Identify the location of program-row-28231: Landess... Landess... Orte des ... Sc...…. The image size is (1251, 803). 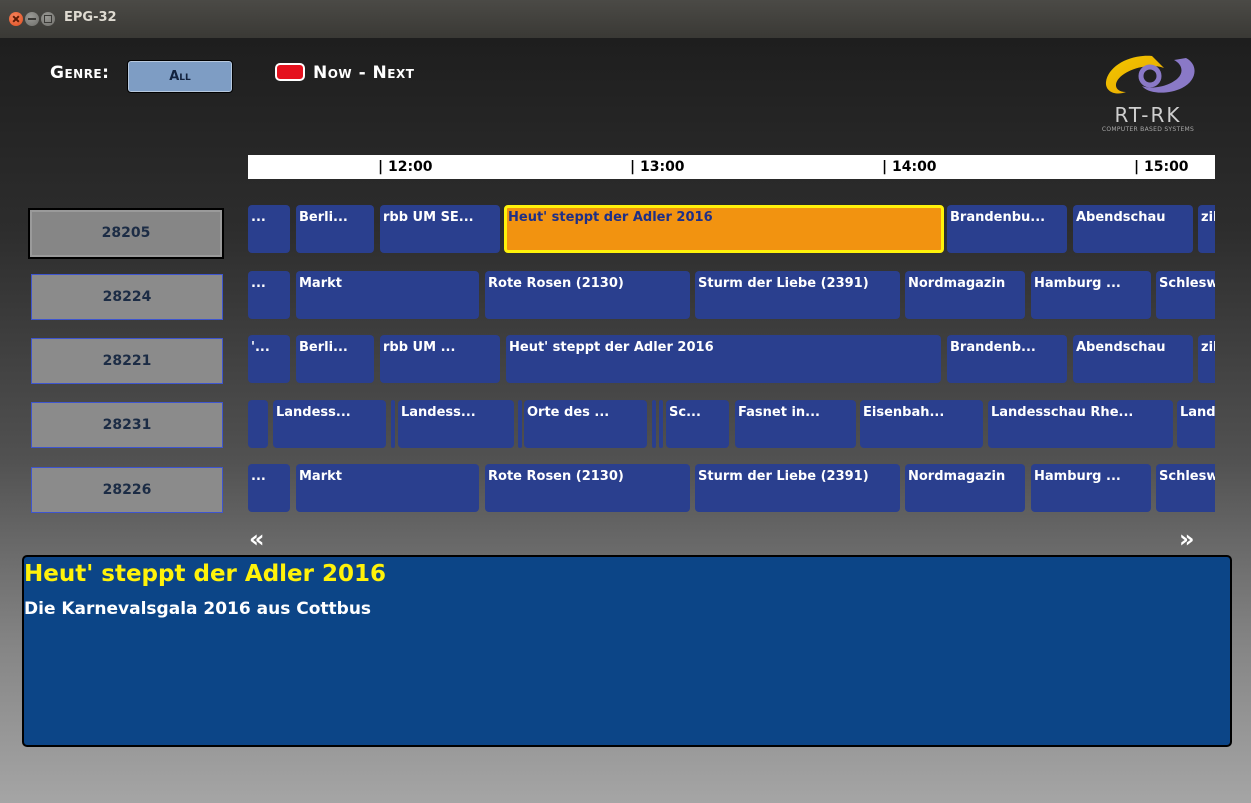
(731, 424).